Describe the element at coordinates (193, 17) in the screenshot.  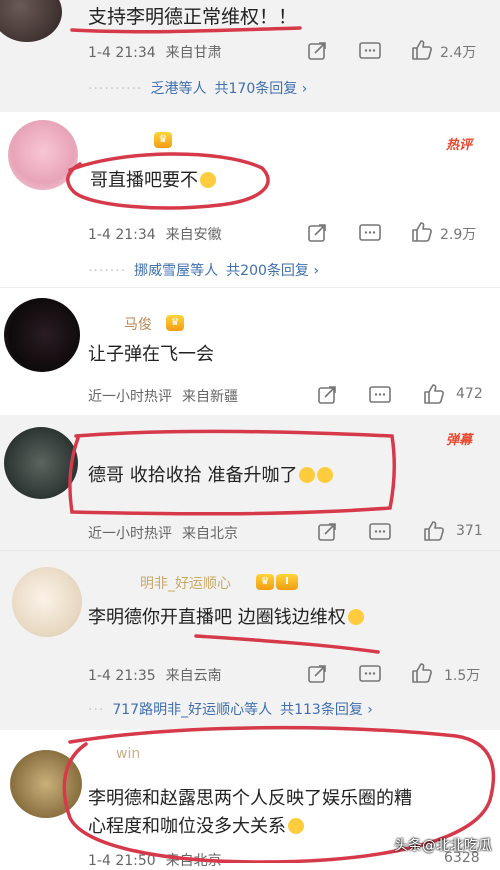
I see `comment-text: 支持李明德正常维权！！` at that location.